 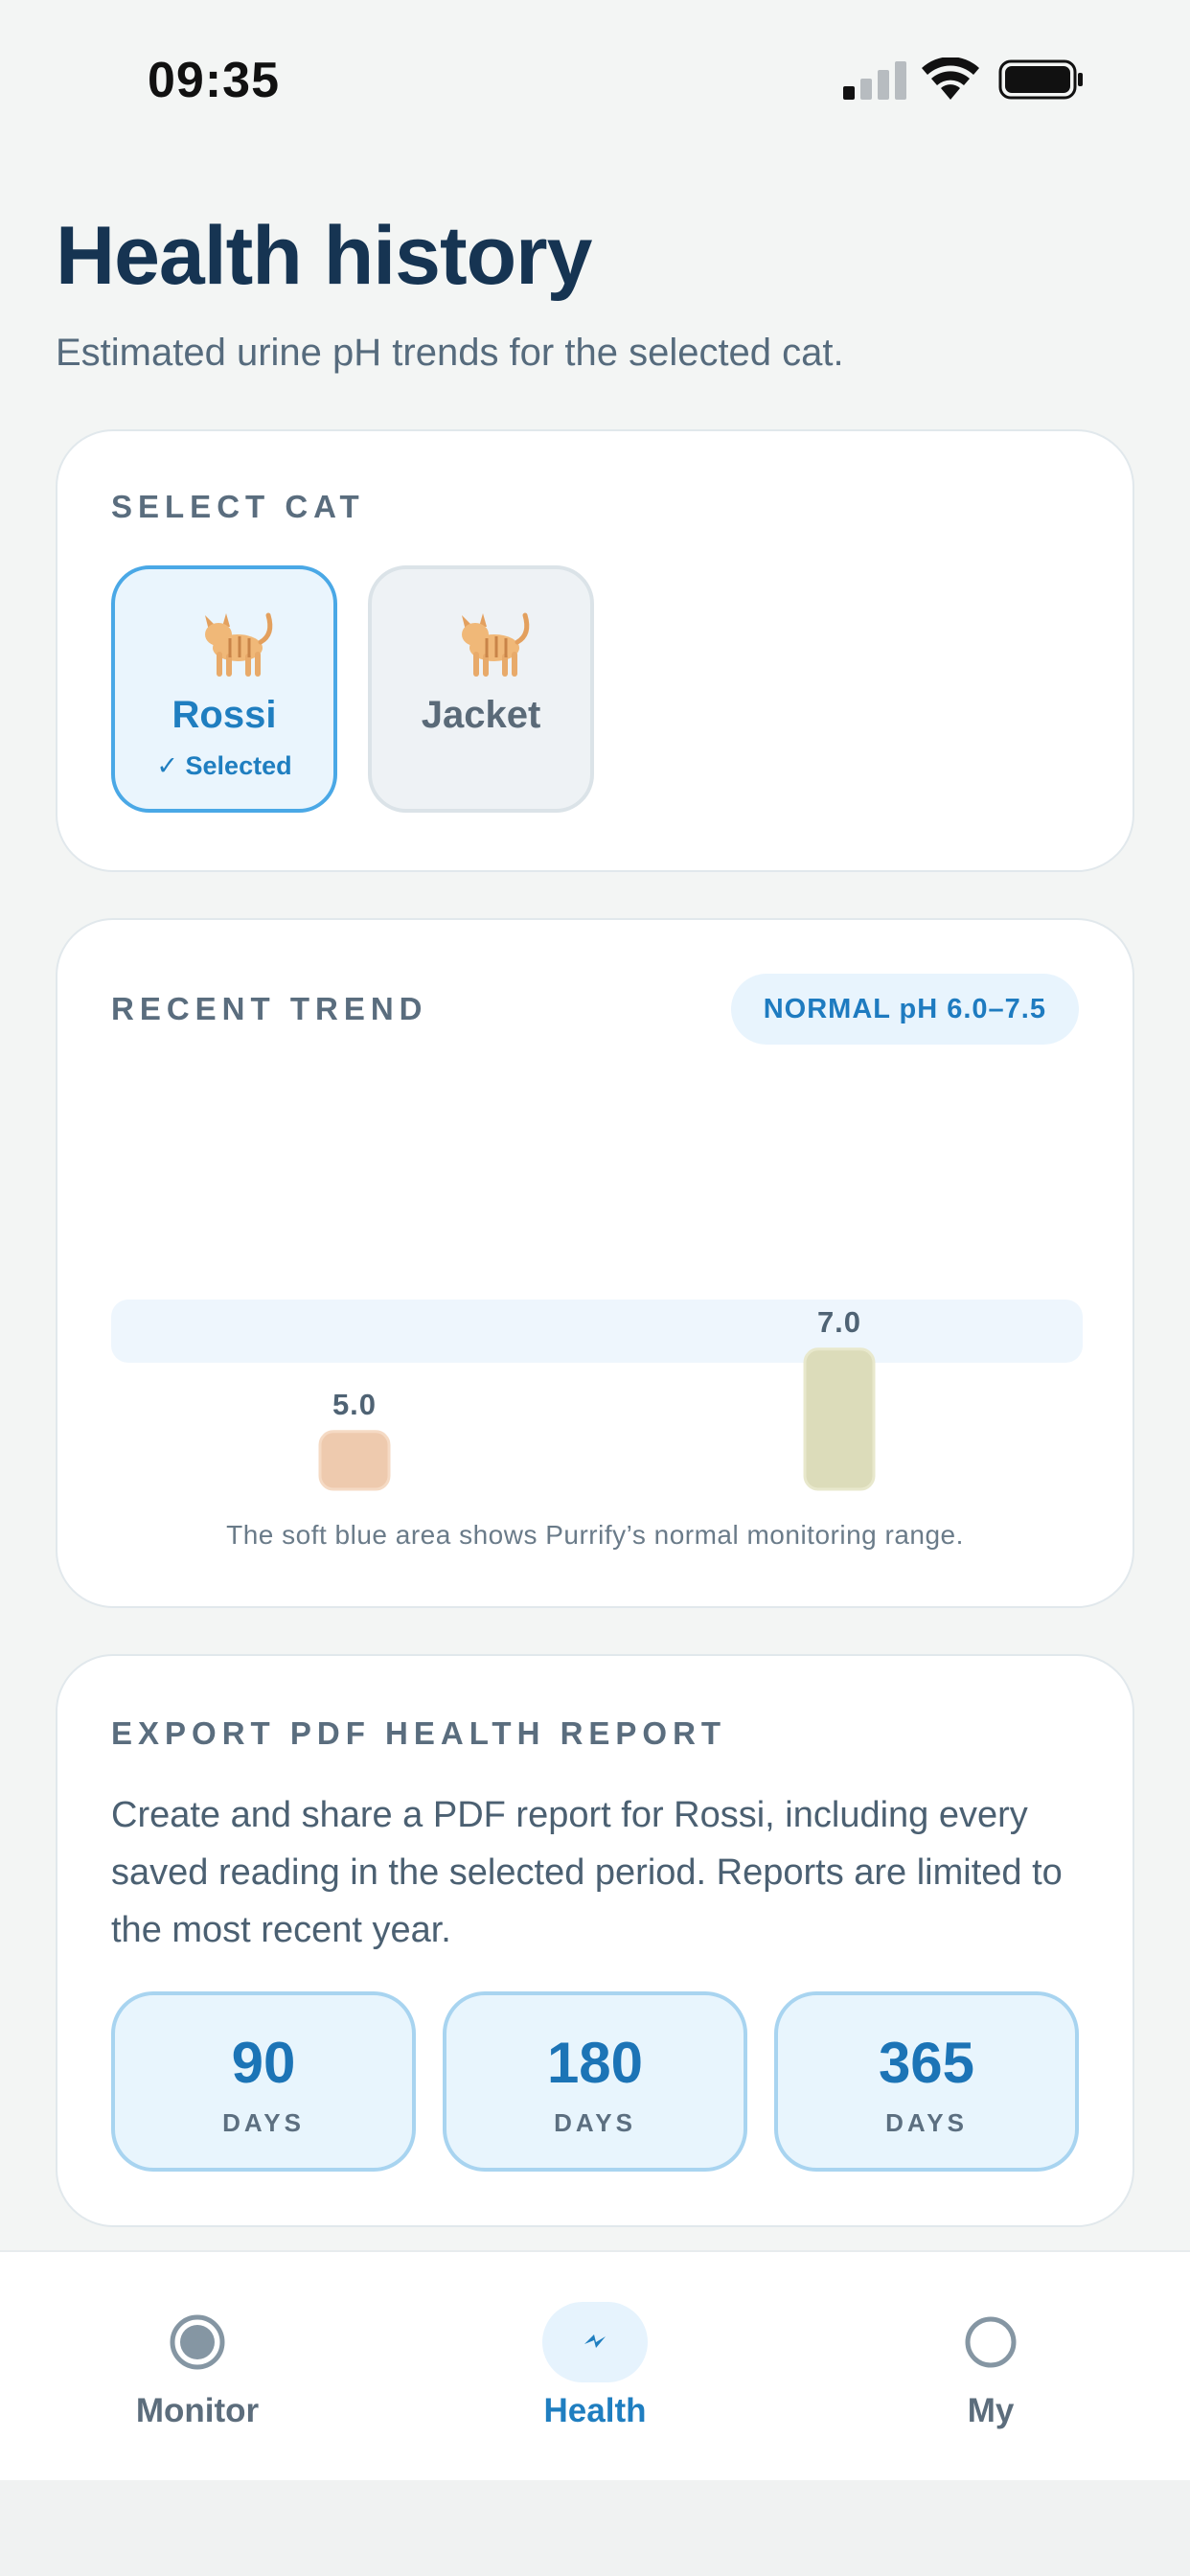 I want to click on tab-label: My, so click(x=991, y=2410).